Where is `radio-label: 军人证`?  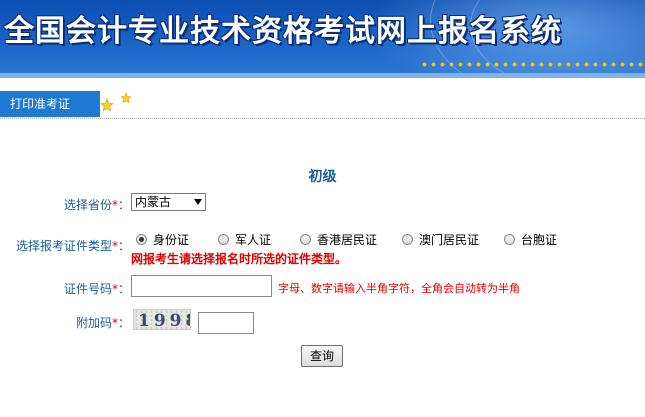
radio-label: 军人证 is located at coordinates (253, 240).